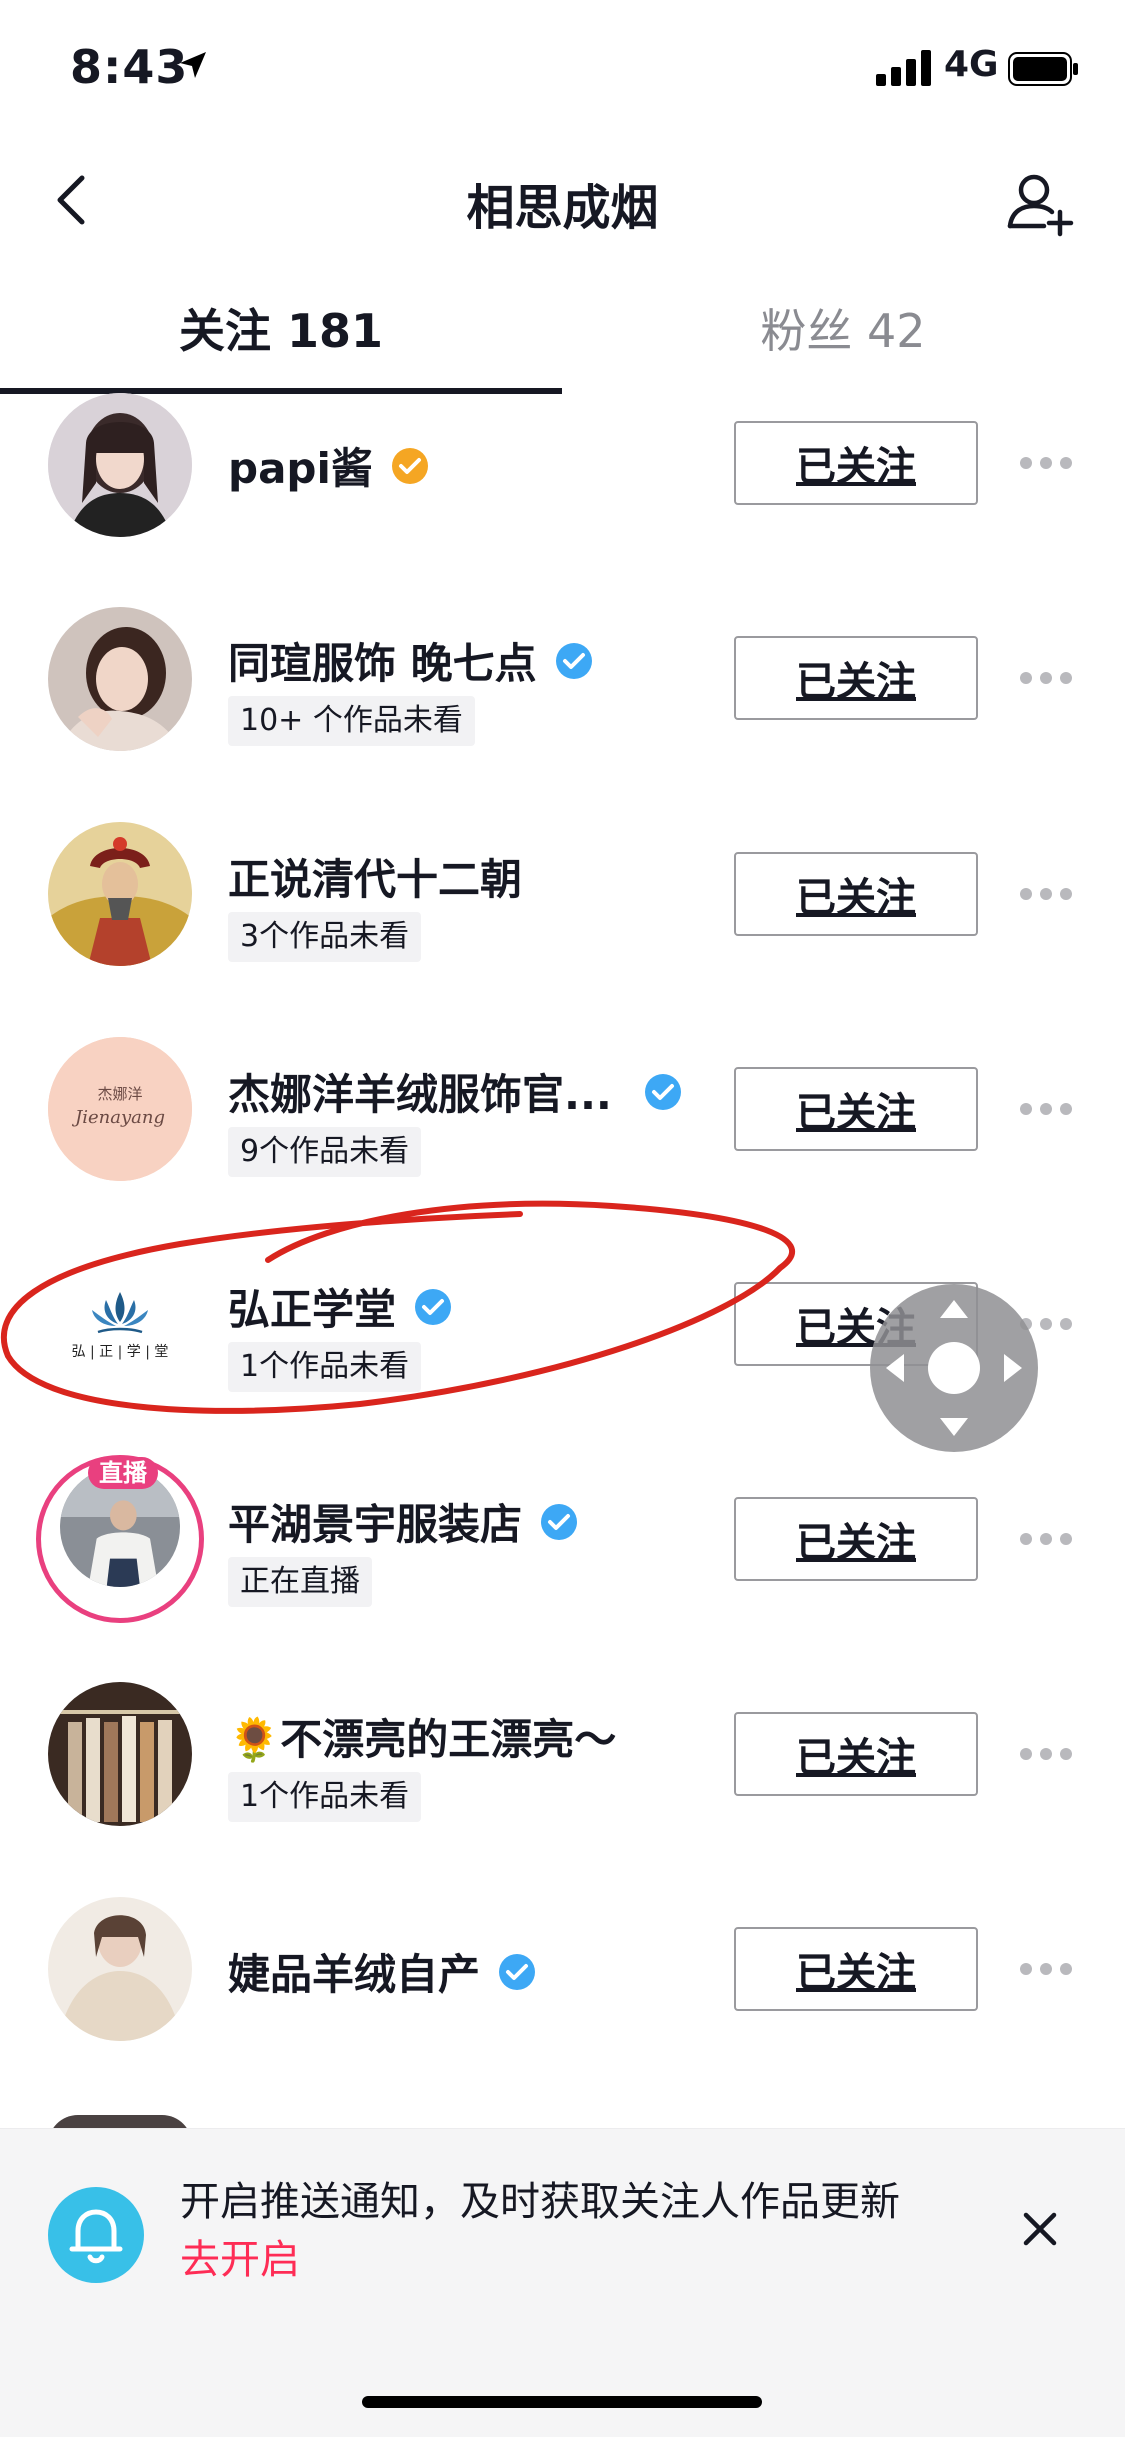 The width and height of the screenshot is (1125, 2437). What do you see at coordinates (281, 328) in the screenshot?
I see `tab-following: 关注 181` at bounding box center [281, 328].